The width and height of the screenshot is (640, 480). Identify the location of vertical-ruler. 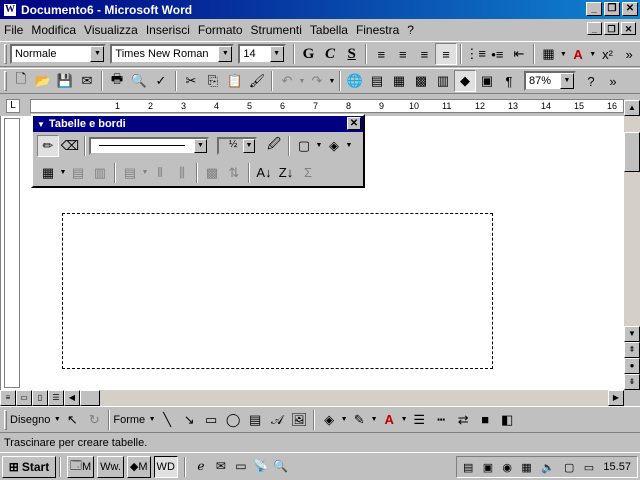
(12, 253).